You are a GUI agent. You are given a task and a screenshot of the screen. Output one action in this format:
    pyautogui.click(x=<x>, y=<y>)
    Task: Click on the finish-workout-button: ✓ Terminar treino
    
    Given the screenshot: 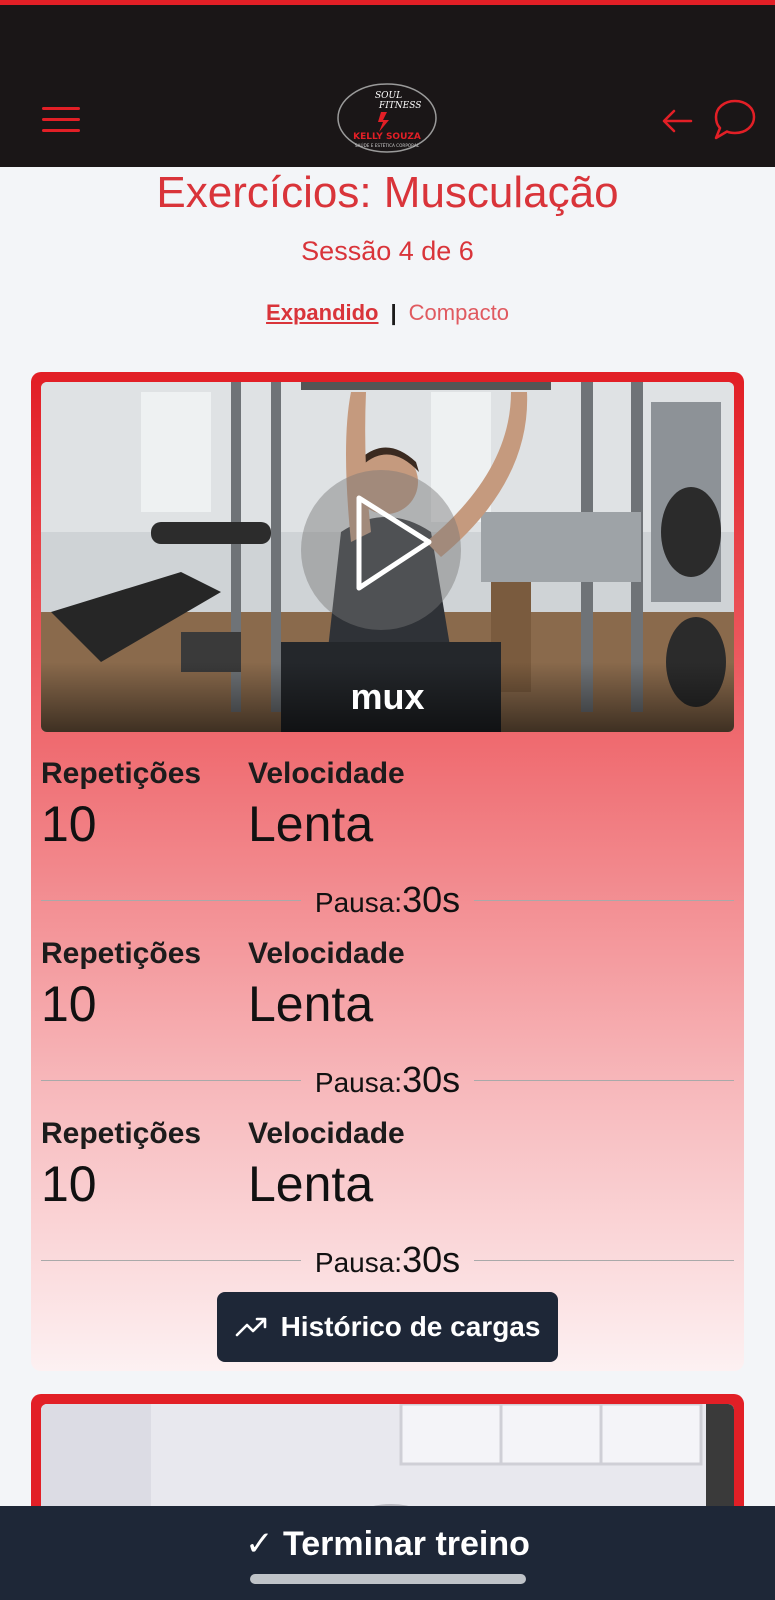 What is the action you would take?
    pyautogui.click(x=387, y=1553)
    